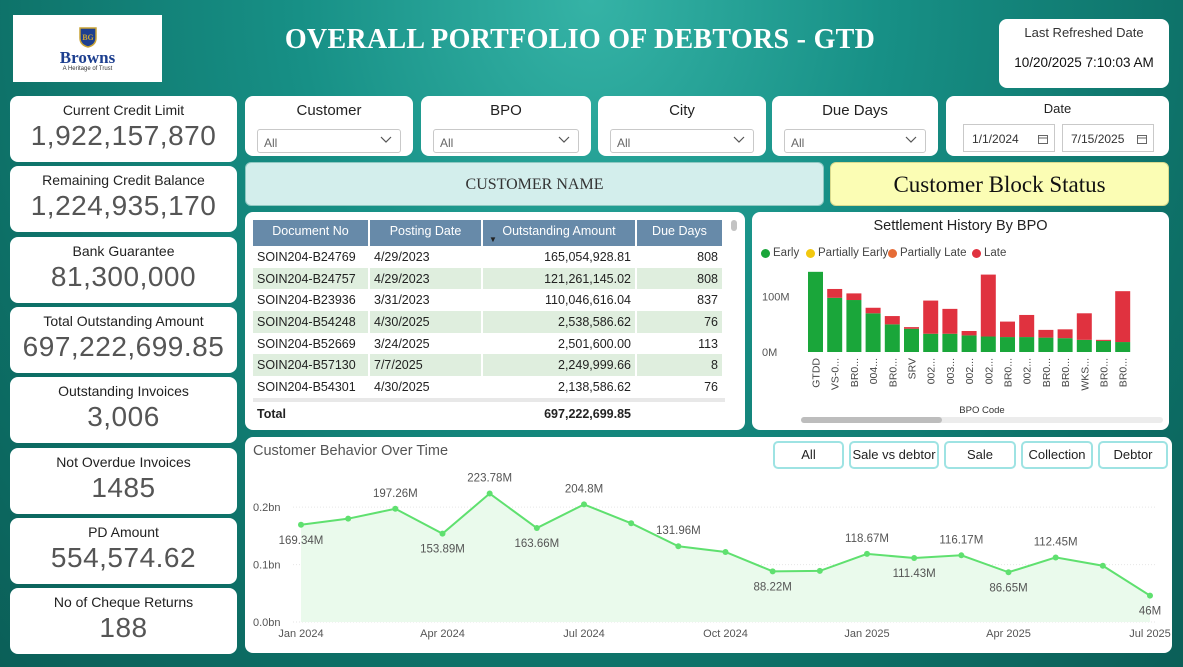 The height and width of the screenshot is (667, 1183). Describe the element at coordinates (734, 225) in the screenshot. I see `table-vertical-scrollbar` at that location.